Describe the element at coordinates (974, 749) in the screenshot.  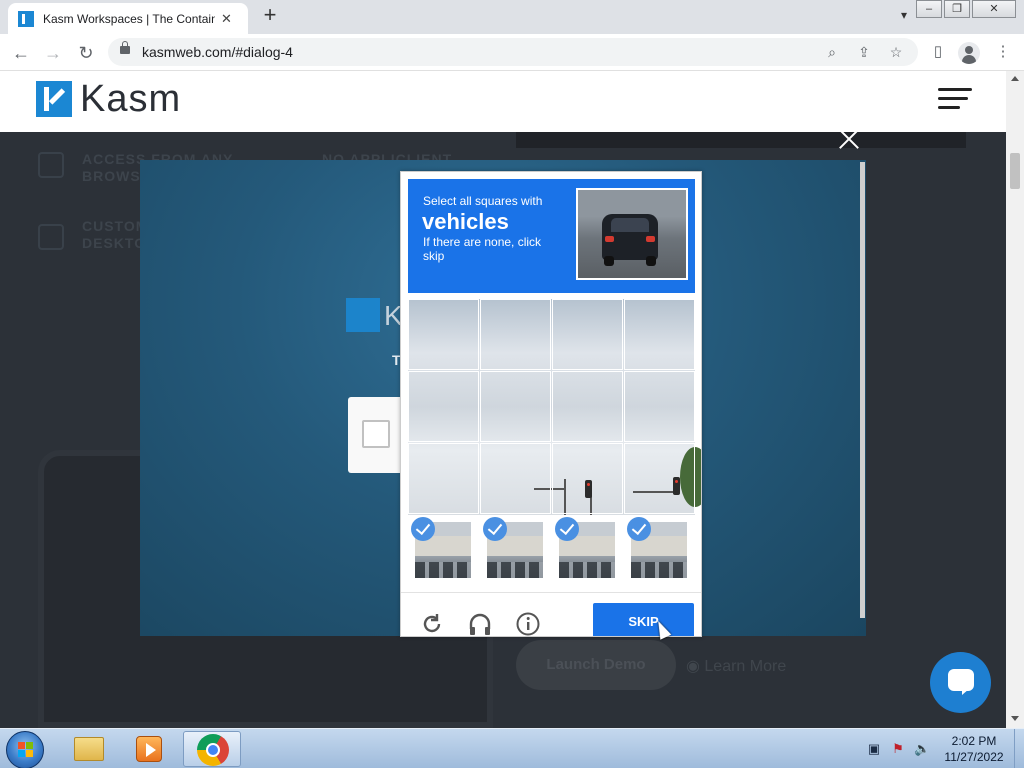
I see `taskbar-clock: 2:02 PM 11/27/2022` at that location.